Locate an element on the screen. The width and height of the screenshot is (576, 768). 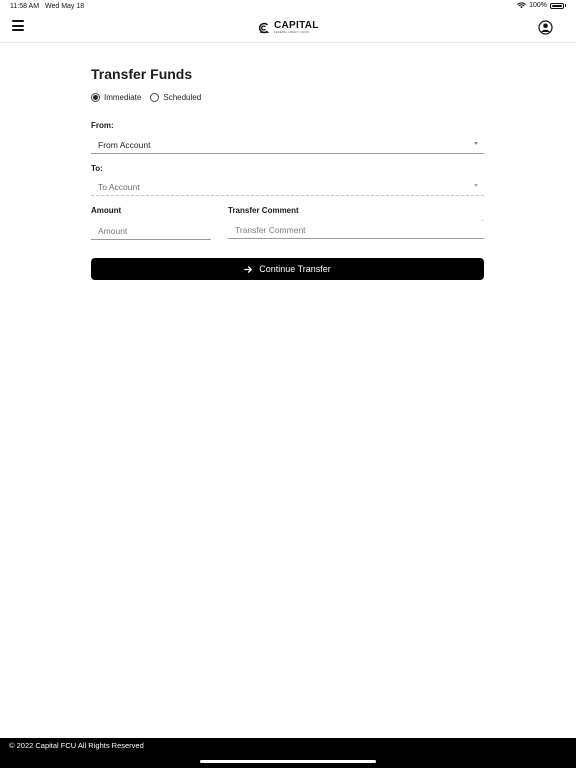
radio-unchecked-icon is located at coordinates (155, 97).